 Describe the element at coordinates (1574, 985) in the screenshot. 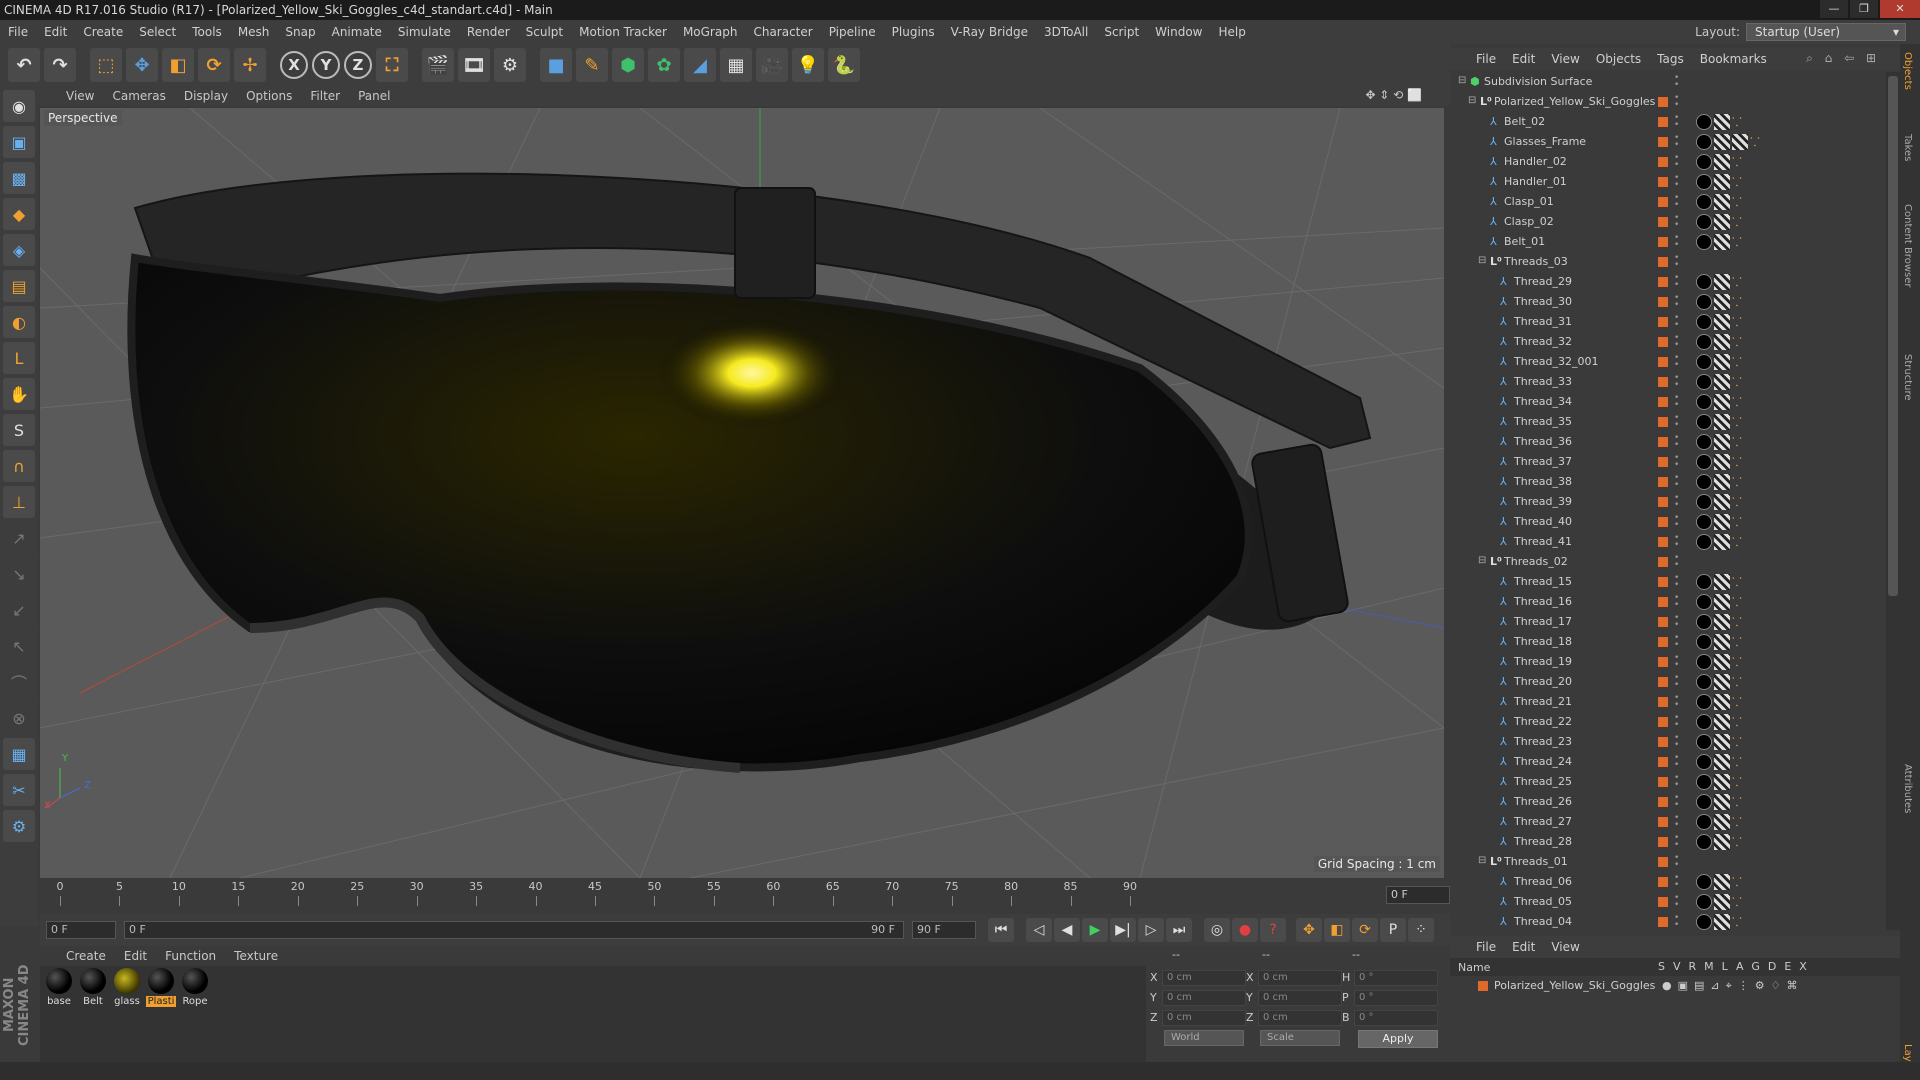

I see `layer-name: Polarized_Yellow_Ski_Goggles` at that location.